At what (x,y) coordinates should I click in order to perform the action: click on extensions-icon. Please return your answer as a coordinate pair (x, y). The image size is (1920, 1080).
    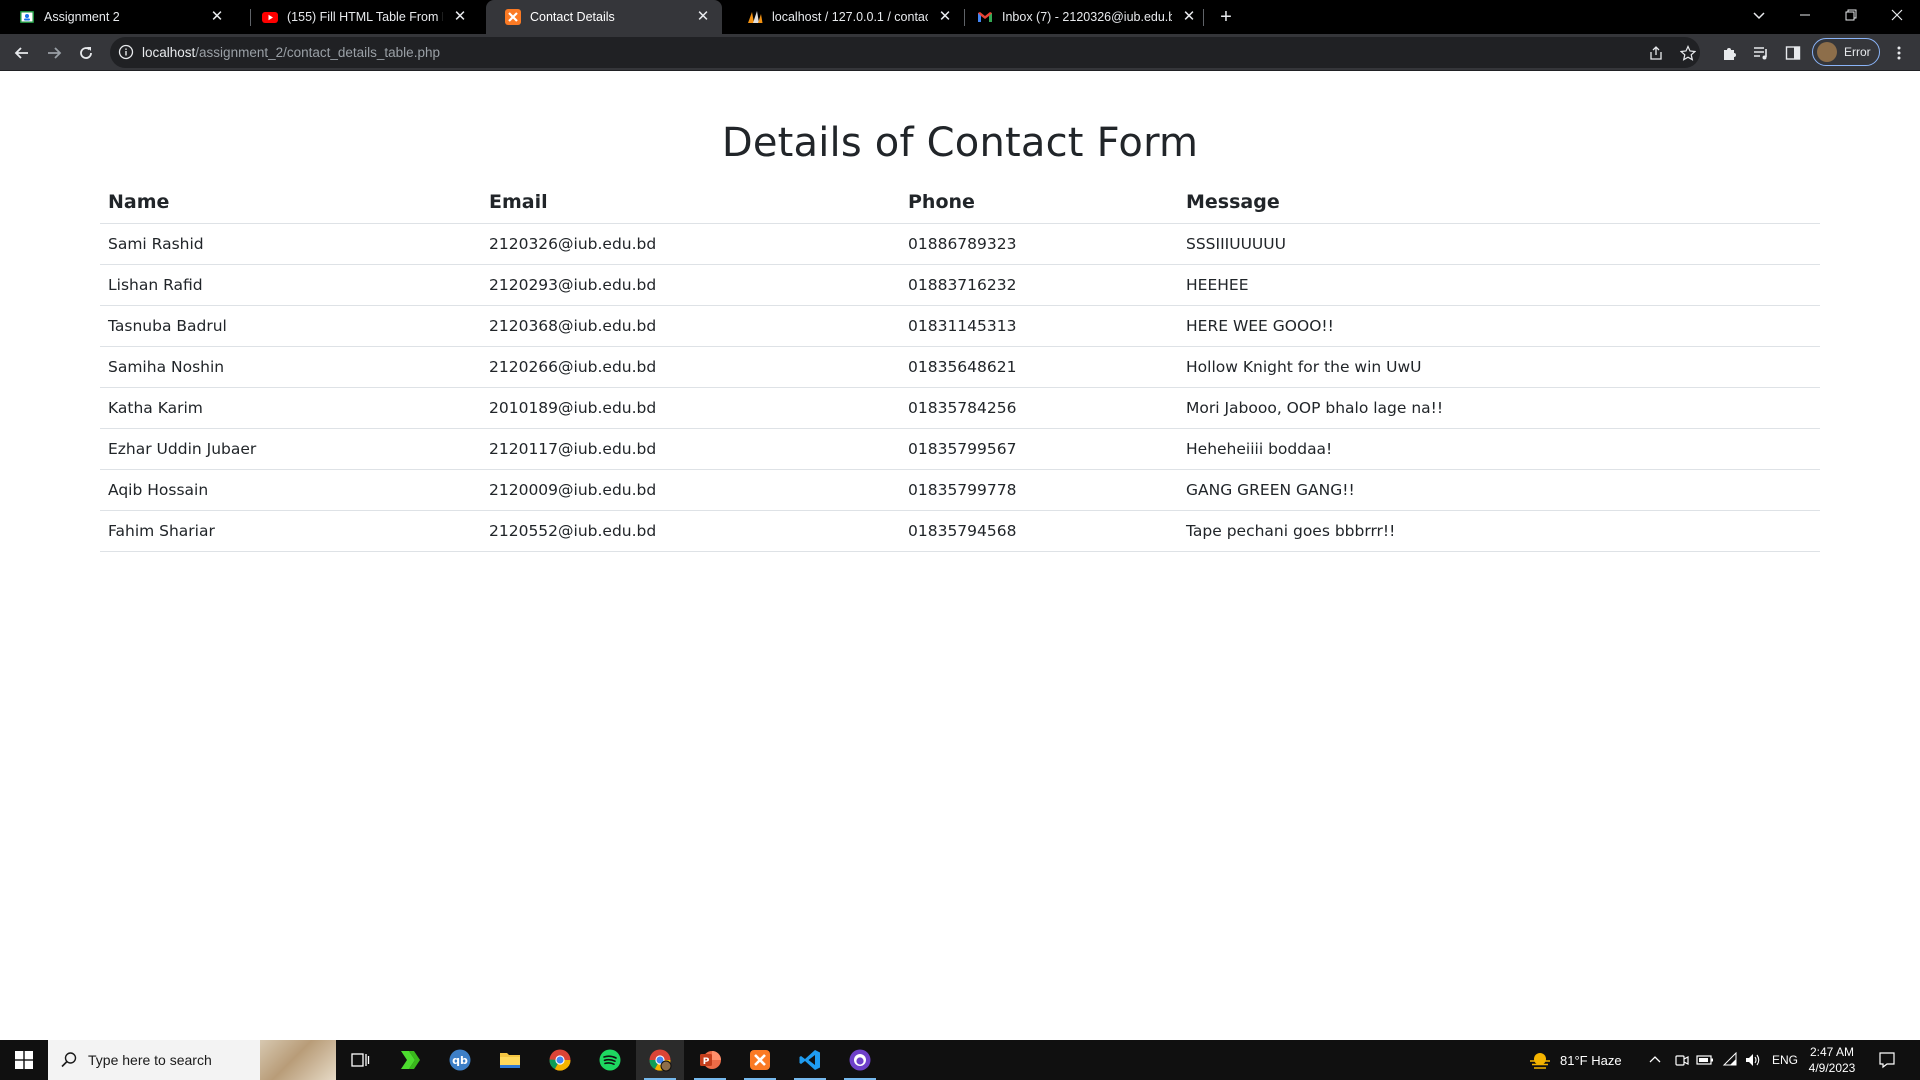
    Looking at the image, I should click on (1729, 53).